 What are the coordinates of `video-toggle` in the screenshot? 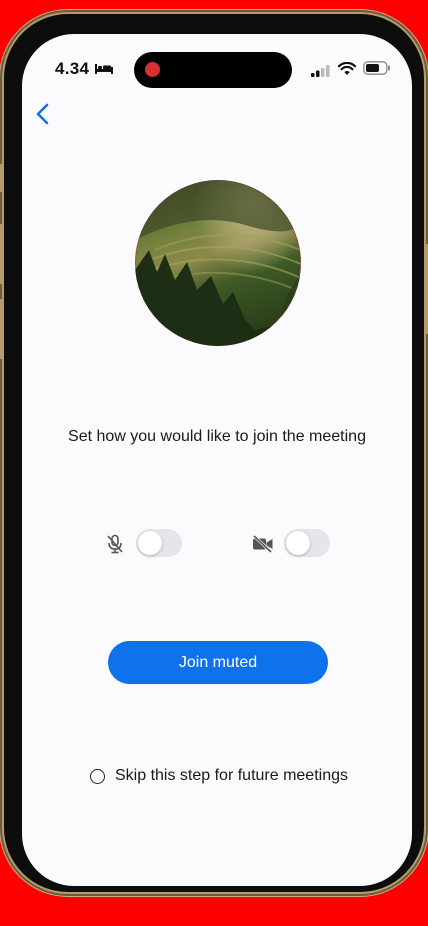 It's located at (307, 543).